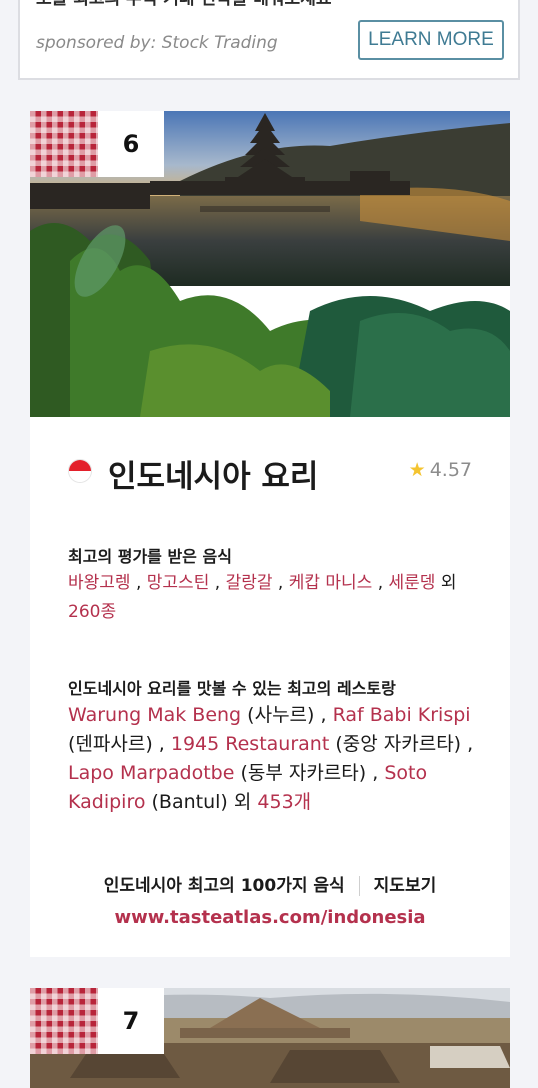  I want to click on restaurants-heading: 인도네시아 요리를 맛볼 수 있는 최고의 레스토랑, so click(232, 688).